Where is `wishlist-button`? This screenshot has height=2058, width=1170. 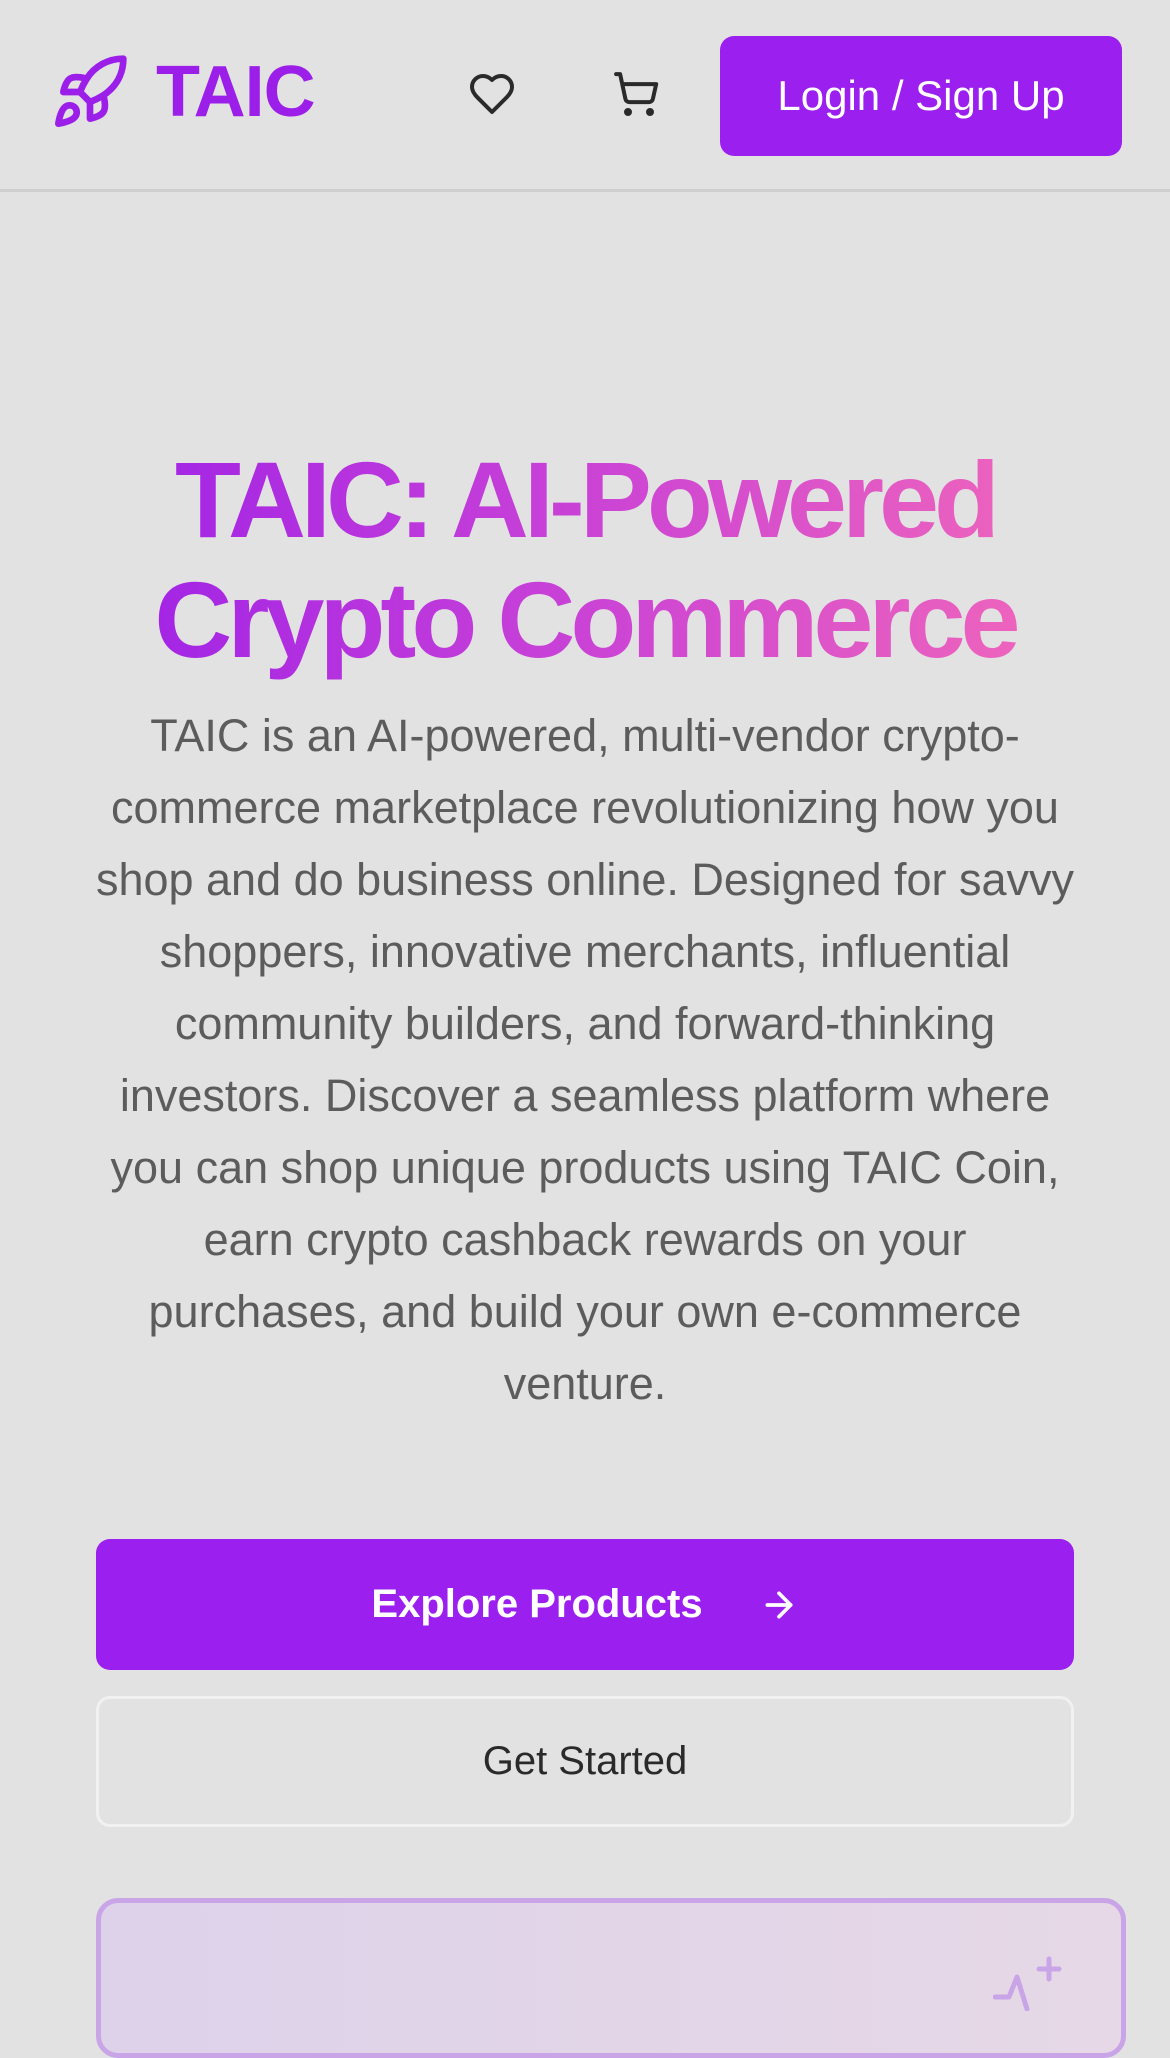 wishlist-button is located at coordinates (492, 96).